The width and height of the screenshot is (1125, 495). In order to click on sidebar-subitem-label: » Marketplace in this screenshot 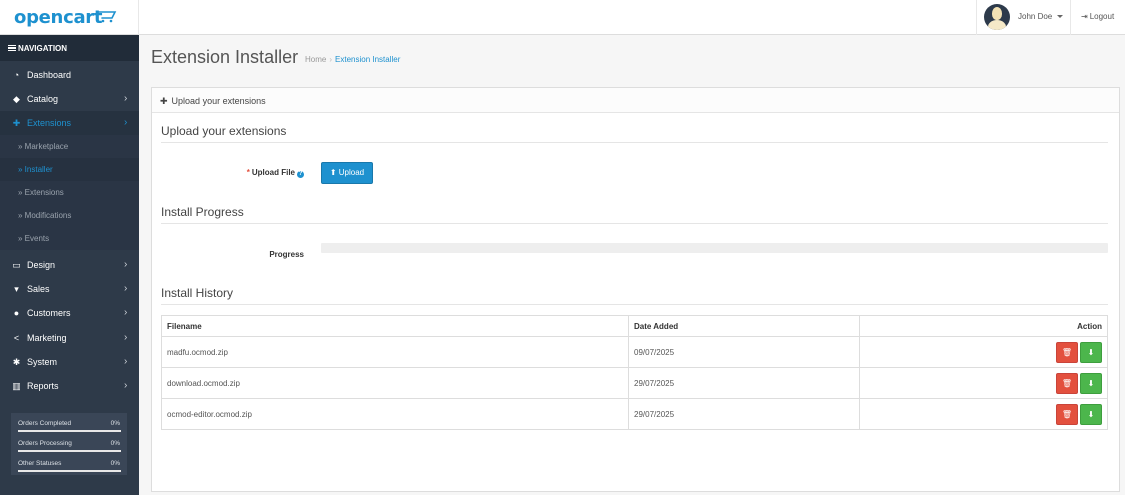, I will do `click(43, 146)`.